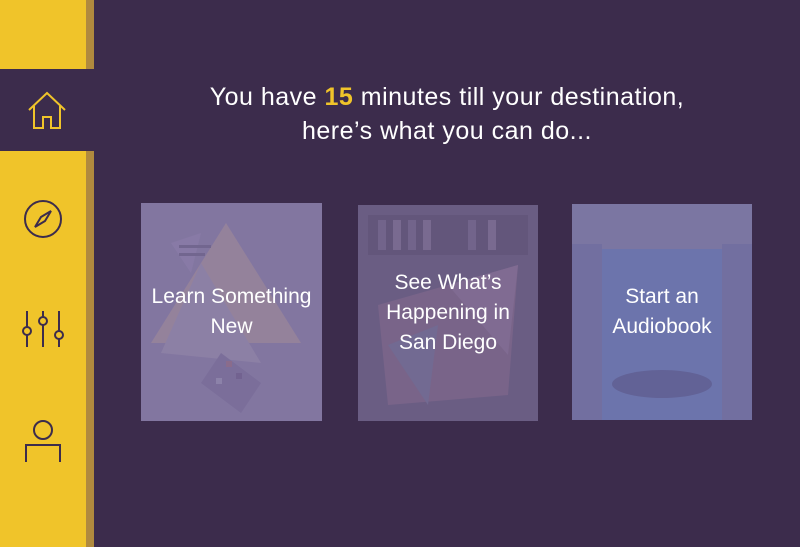 Image resolution: width=800 pixels, height=547 pixels. I want to click on nav-settings, so click(43, 329).